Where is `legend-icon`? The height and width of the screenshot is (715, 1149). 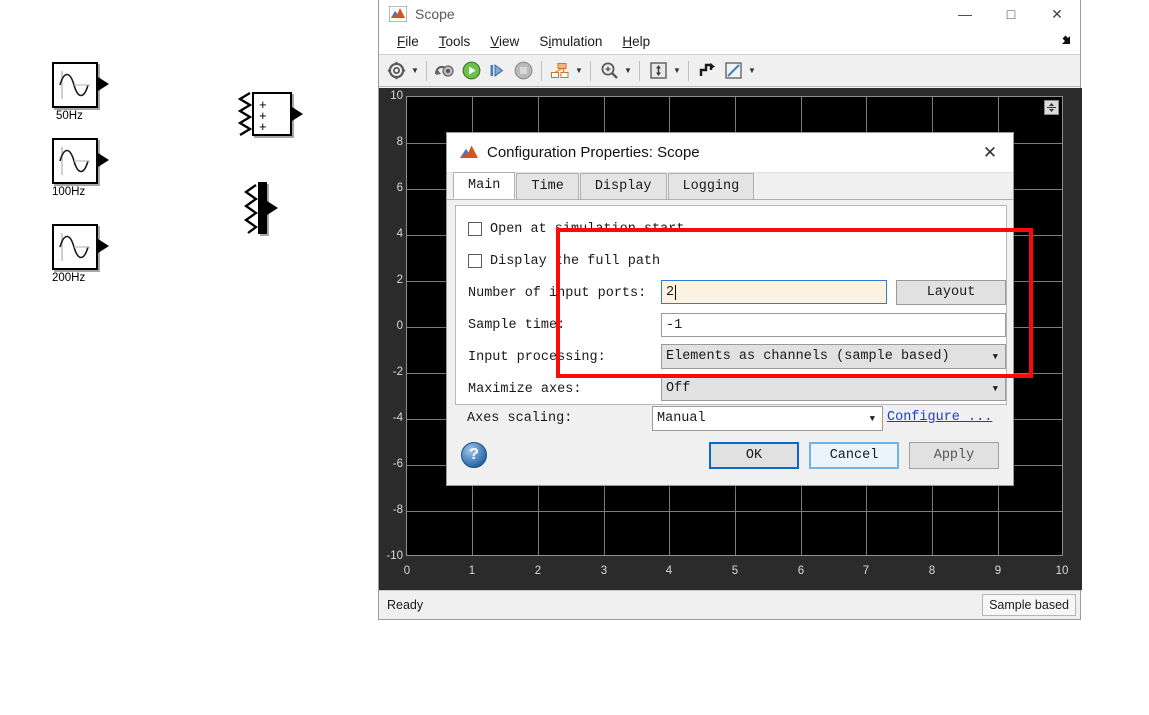
legend-icon is located at coordinates (707, 71).